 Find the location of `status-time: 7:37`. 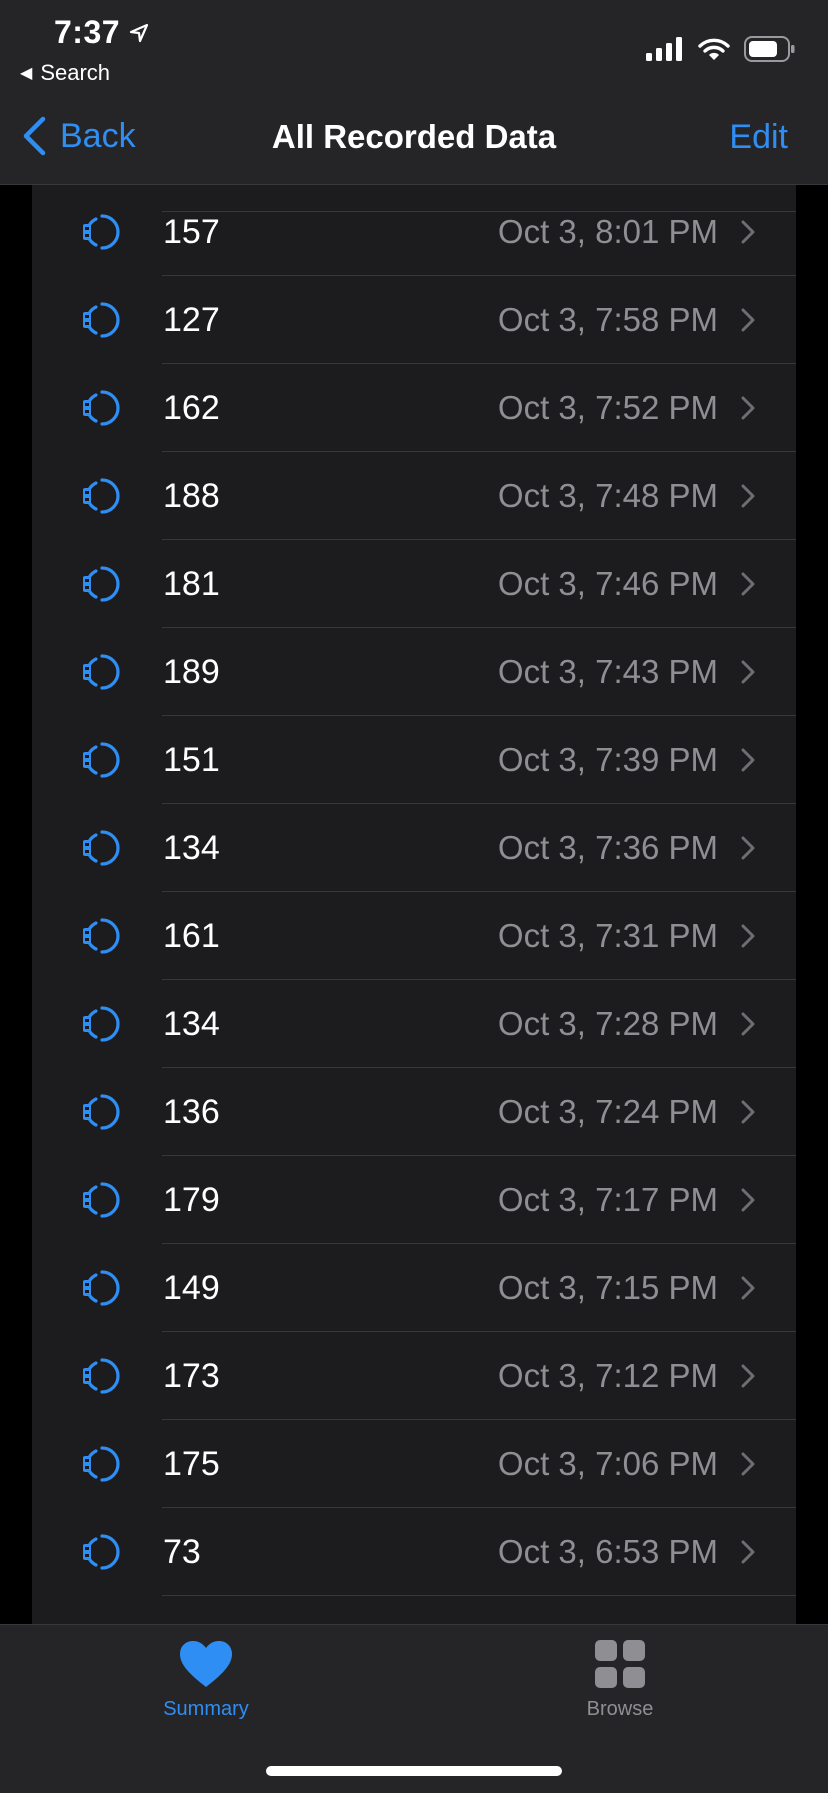

status-time: 7:37 is located at coordinates (102, 32).